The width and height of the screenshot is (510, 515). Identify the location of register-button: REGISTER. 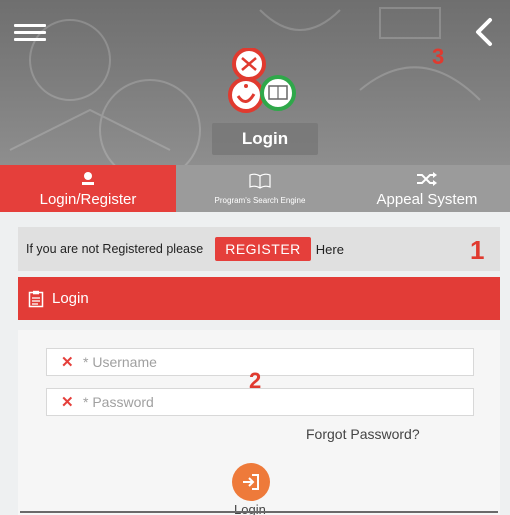
(263, 249).